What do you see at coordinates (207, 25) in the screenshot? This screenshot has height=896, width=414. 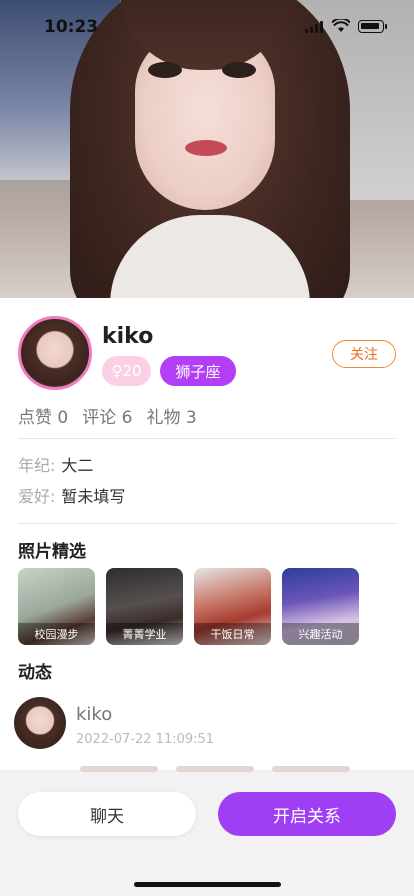 I see `status-bar: 10:23` at bounding box center [207, 25].